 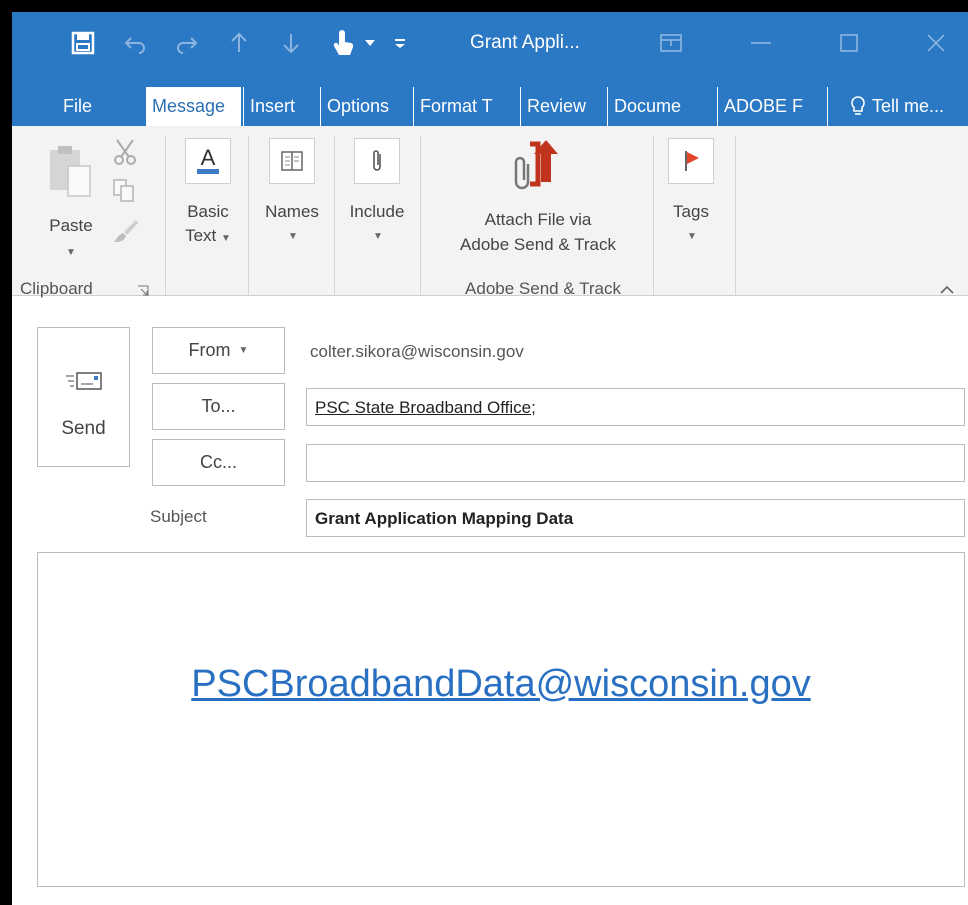 I want to click on tab-file: File, so click(x=77, y=106).